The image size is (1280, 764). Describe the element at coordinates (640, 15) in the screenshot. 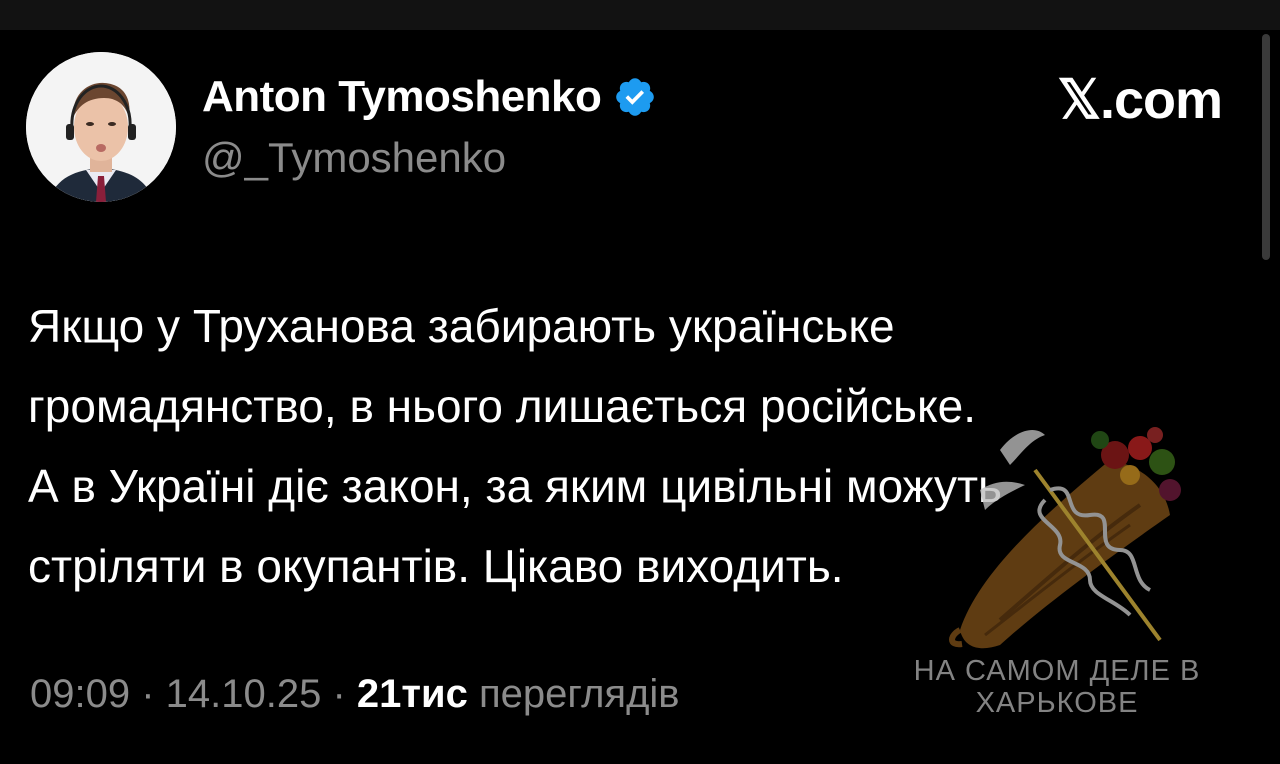

I see `top-status-strip` at that location.